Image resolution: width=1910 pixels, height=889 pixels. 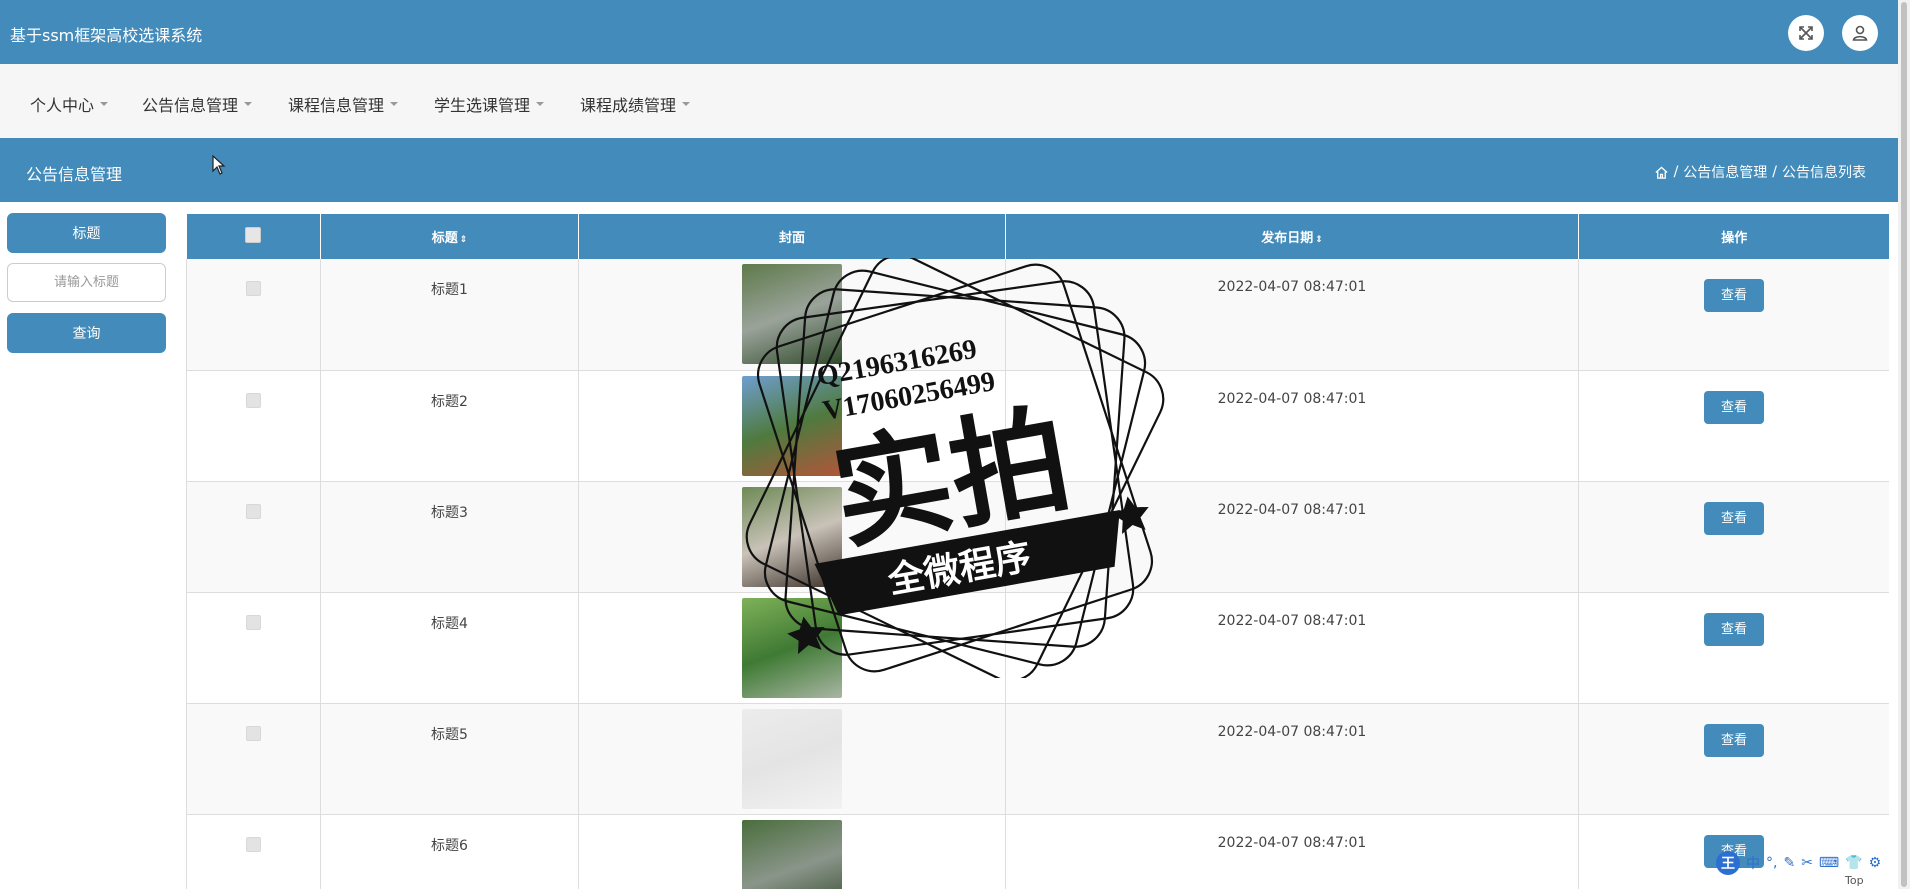 I want to click on ime-handwrite-icon: ✎, so click(x=1789, y=863).